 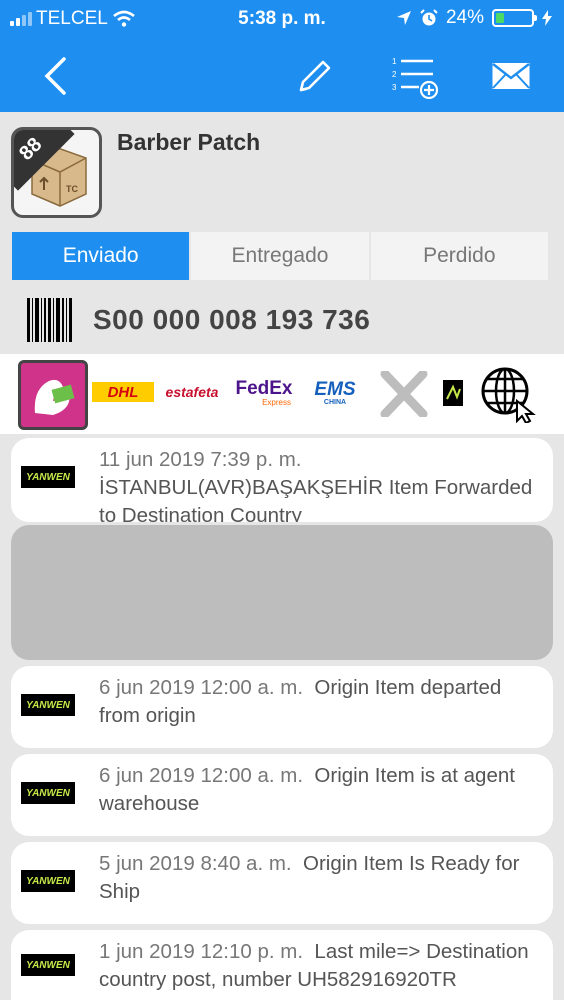 I want to click on pencil-icon, so click(x=315, y=76).